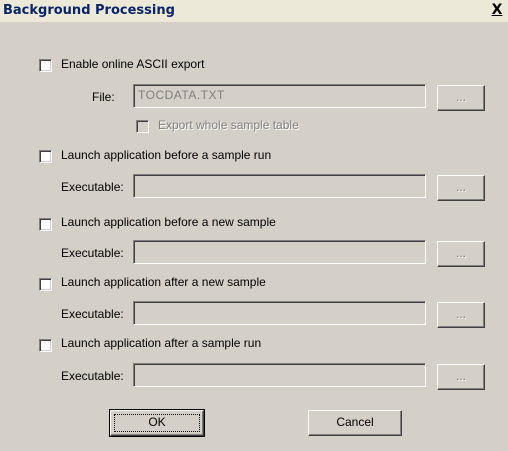 This screenshot has height=451, width=508. I want to click on executable-label-4: Executable:, so click(92, 376).